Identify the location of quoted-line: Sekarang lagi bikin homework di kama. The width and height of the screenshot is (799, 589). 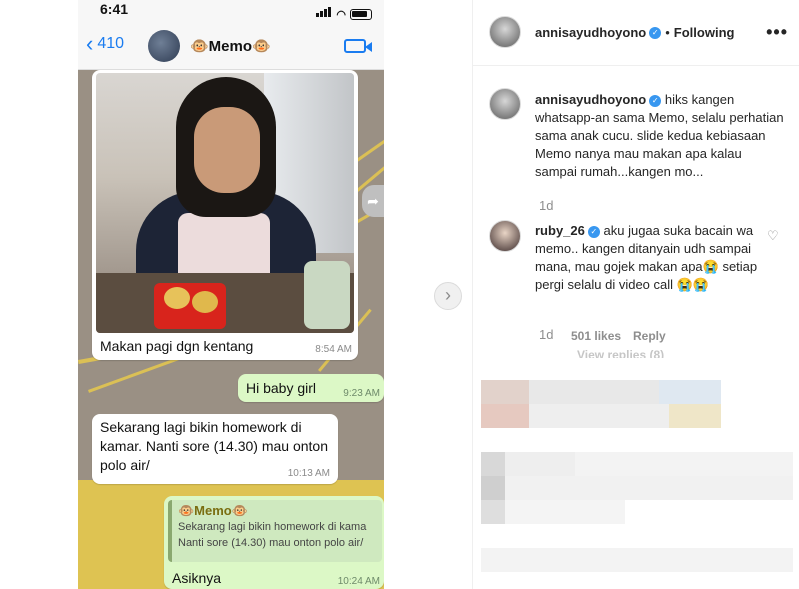
(272, 527).